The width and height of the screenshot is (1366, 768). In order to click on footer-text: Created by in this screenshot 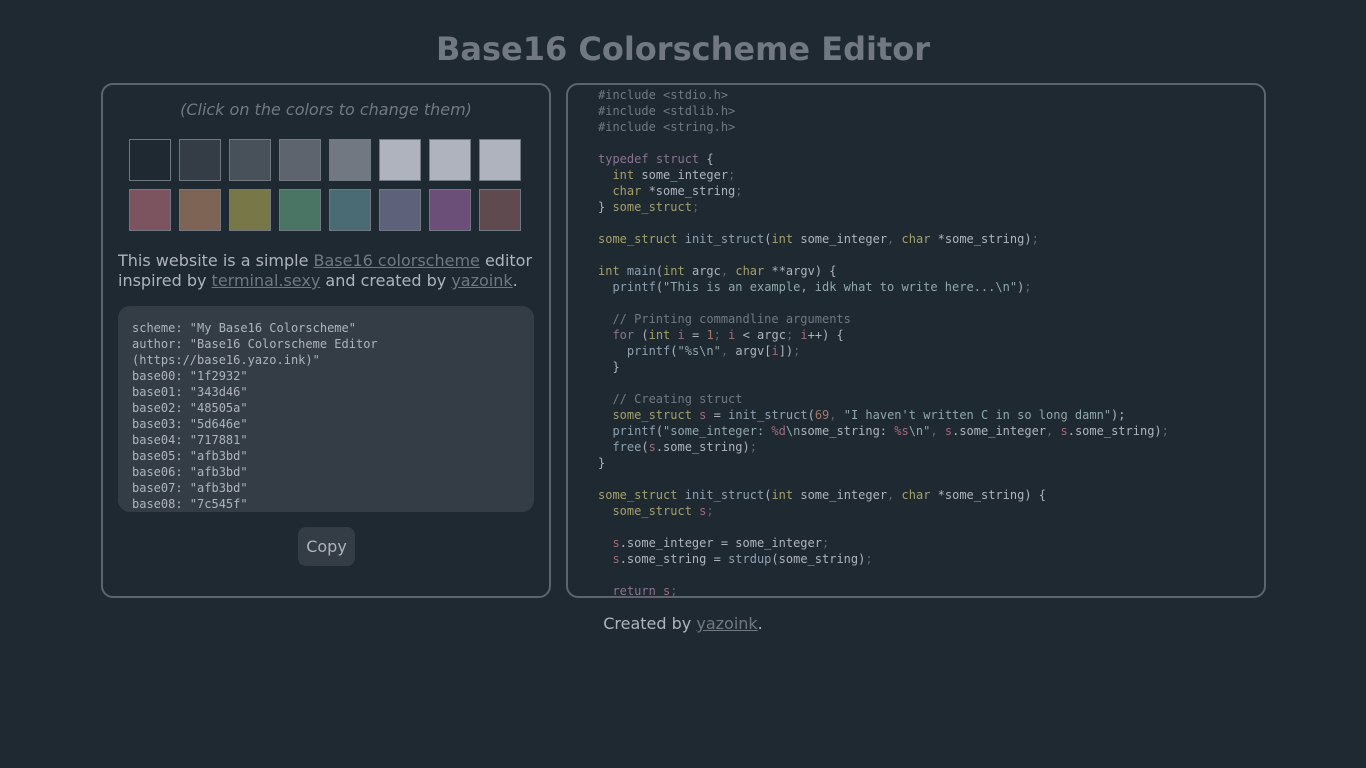, I will do `click(650, 623)`.